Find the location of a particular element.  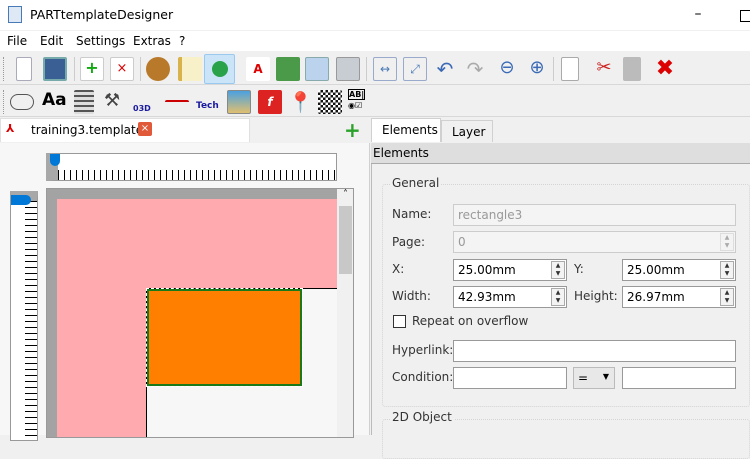

export-pdf-icon: A is located at coordinates (258, 69).